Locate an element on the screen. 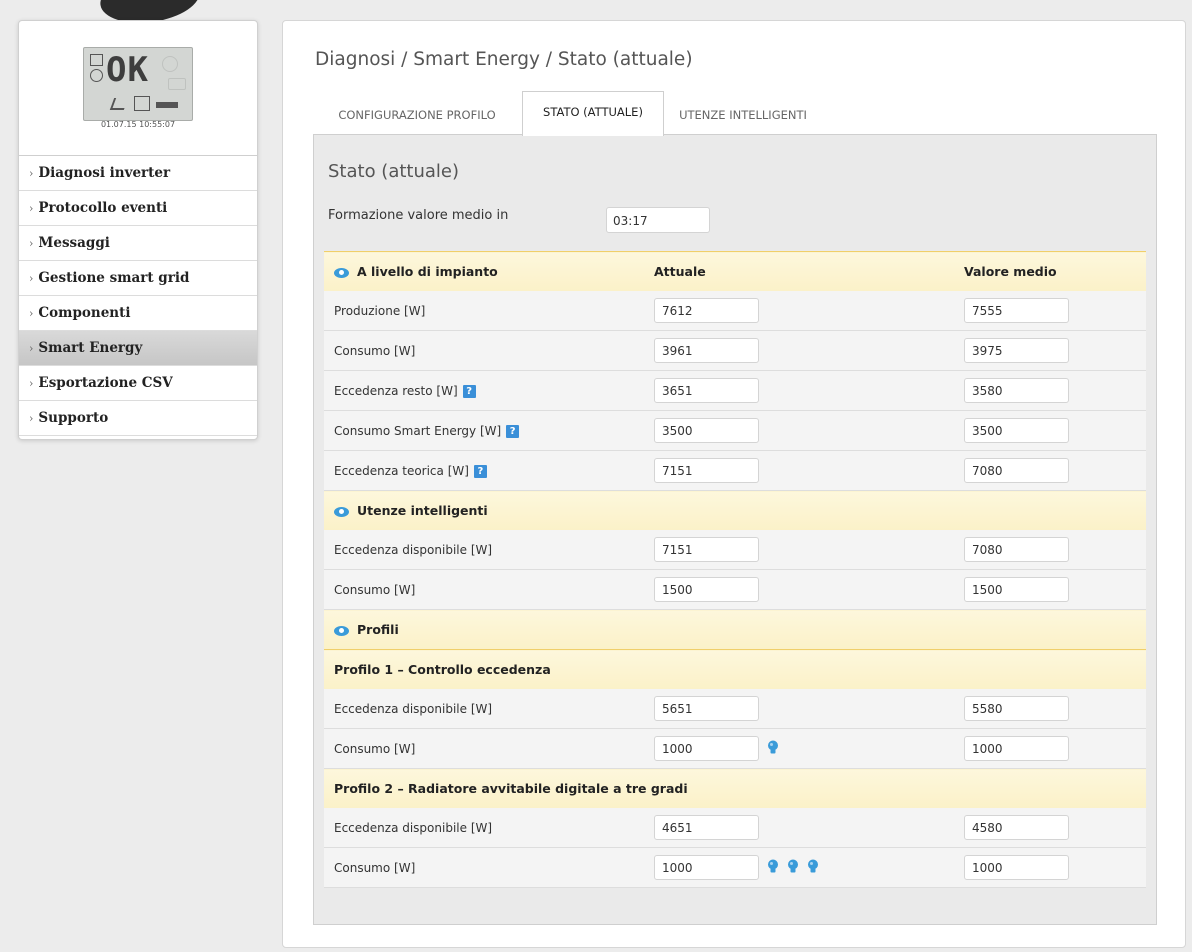  sidebar-item-smart-energy: › Smart Energy is located at coordinates (138, 348).